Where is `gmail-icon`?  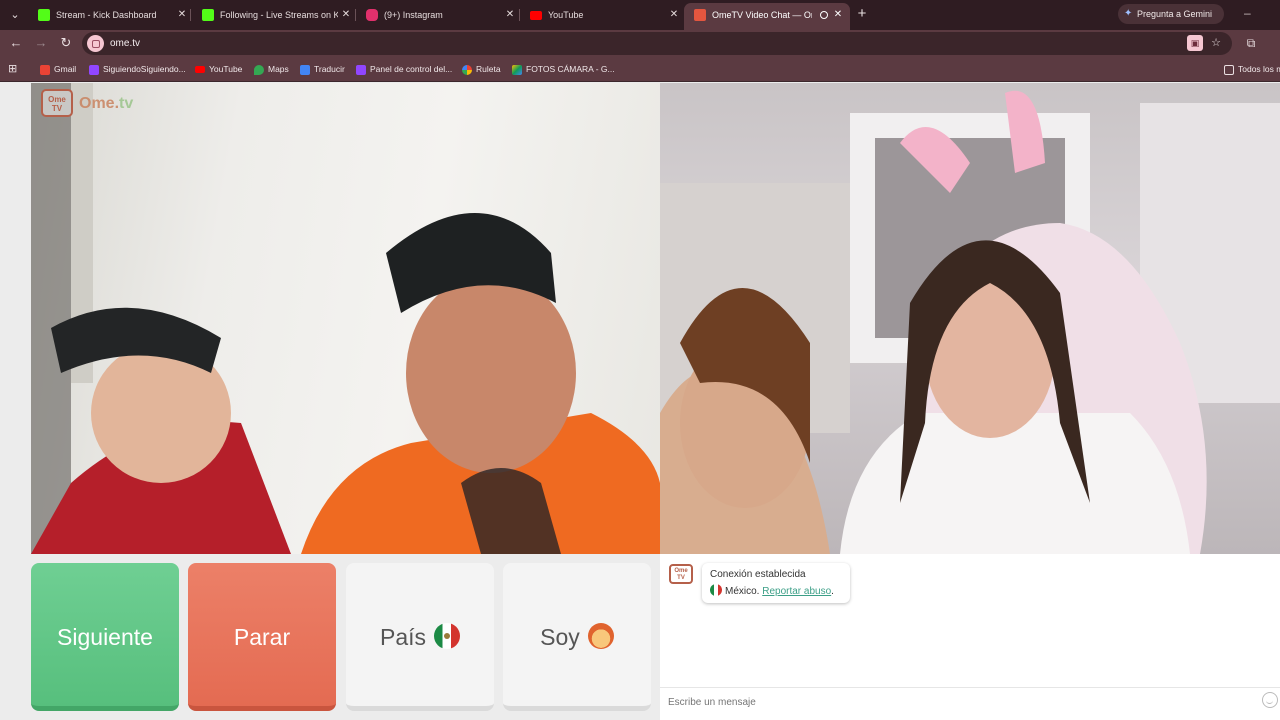 gmail-icon is located at coordinates (45, 70).